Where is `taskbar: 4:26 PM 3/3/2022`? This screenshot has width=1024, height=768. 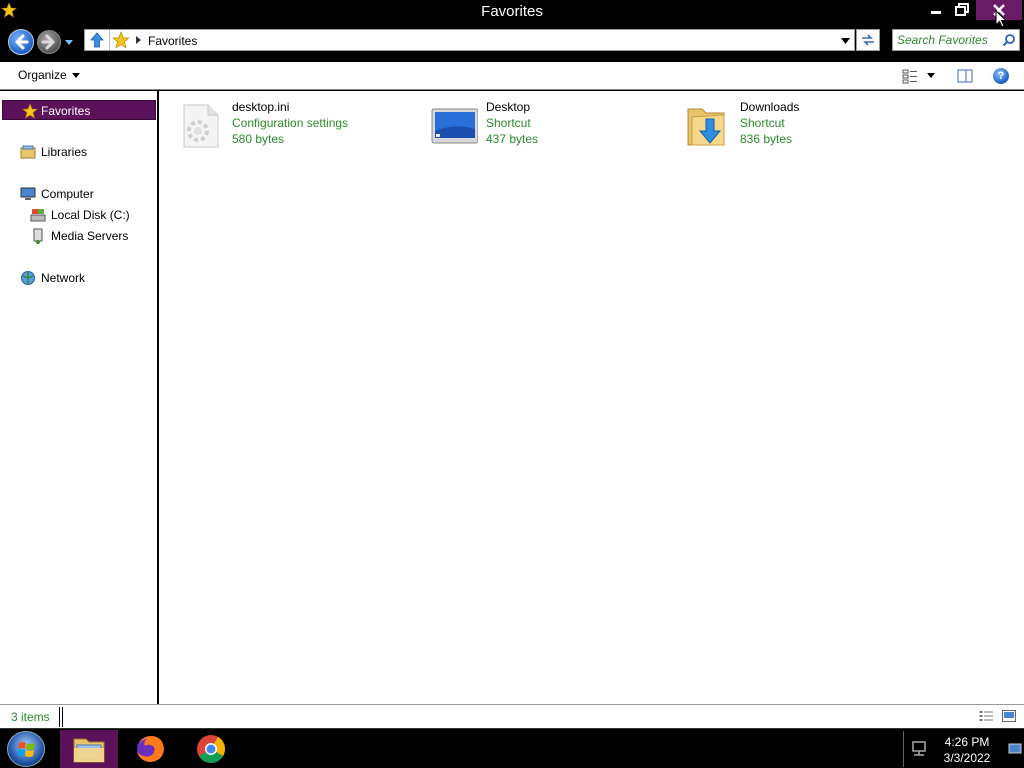 taskbar: 4:26 PM 3/3/2022 is located at coordinates (512, 748).